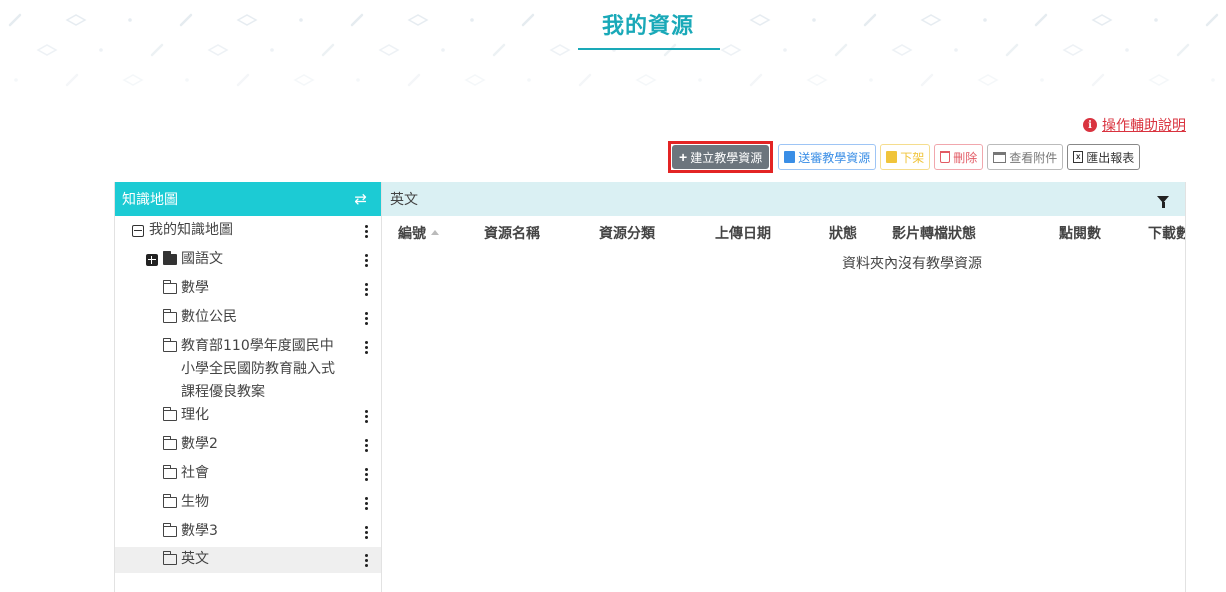  Describe the element at coordinates (912, 157) in the screenshot. I see `unpublish-label: 下架` at that location.